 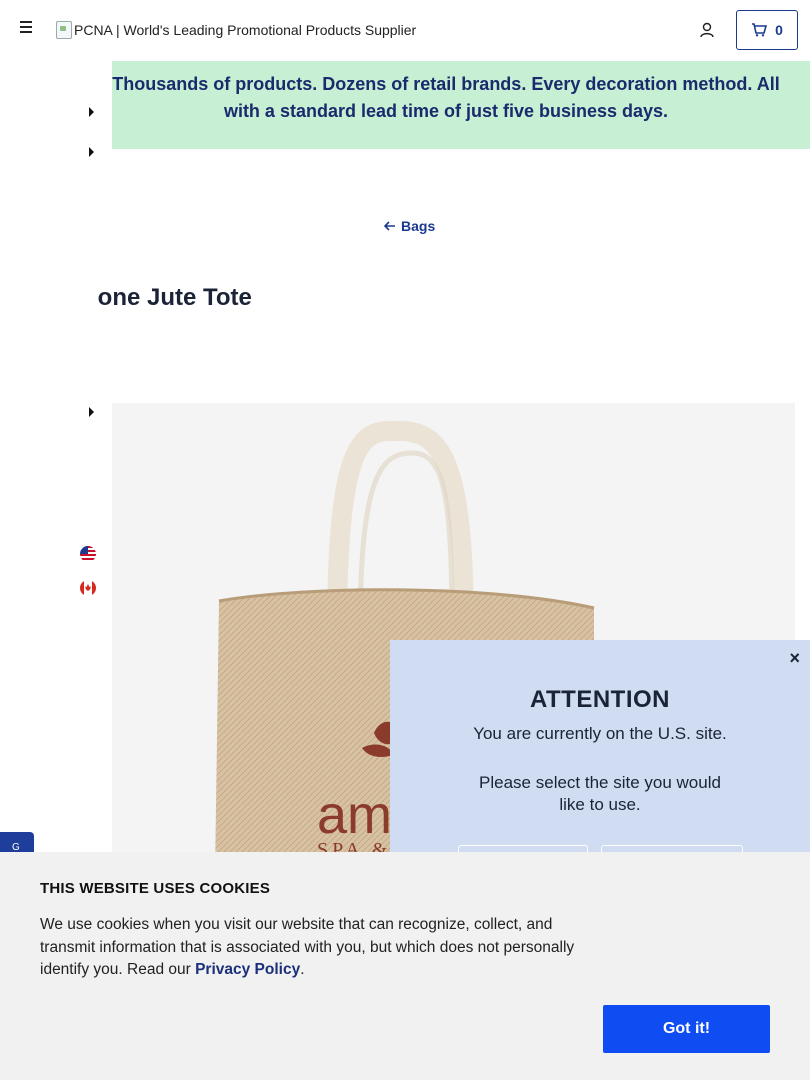 I want to click on cookie-title: THIS WEBSITE USES COOKIES, so click(x=155, y=888).